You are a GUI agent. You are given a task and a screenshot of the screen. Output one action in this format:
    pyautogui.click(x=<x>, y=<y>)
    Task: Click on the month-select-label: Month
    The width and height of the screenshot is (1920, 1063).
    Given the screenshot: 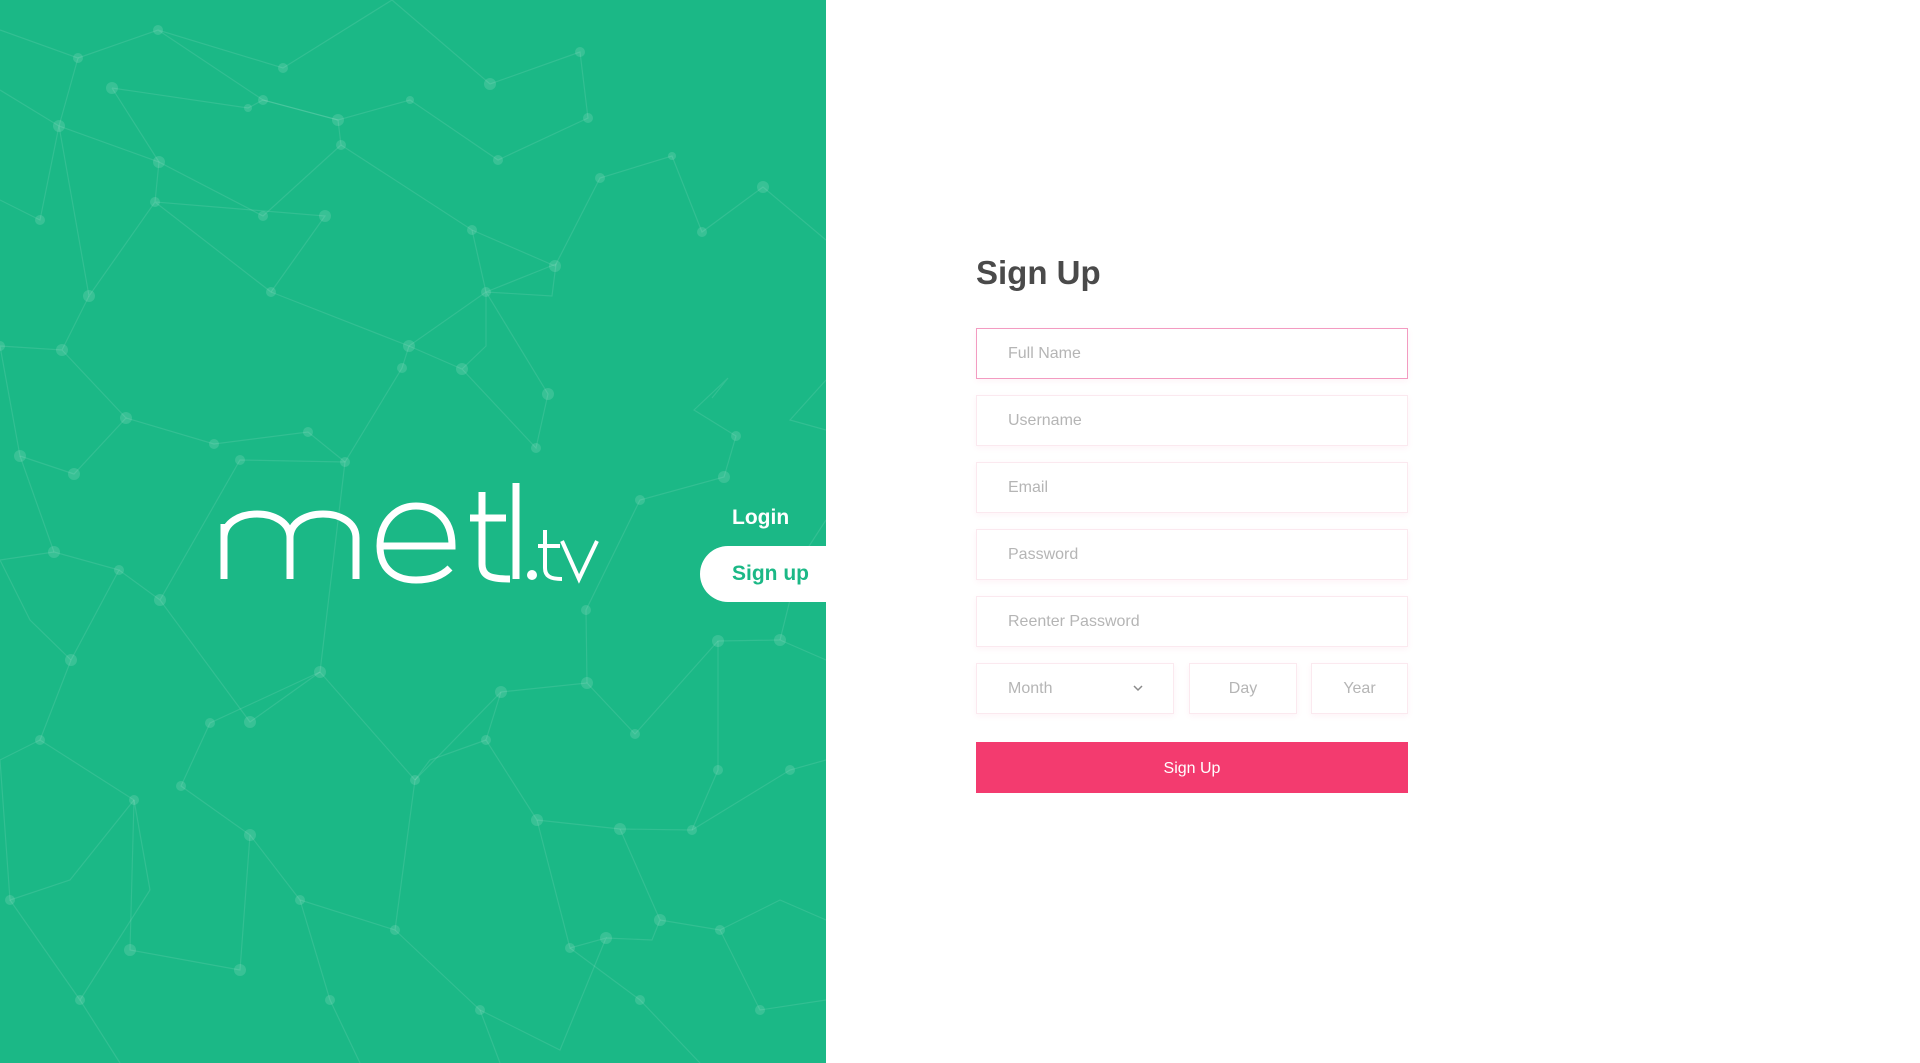 What is the action you would take?
    pyautogui.click(x=1030, y=688)
    